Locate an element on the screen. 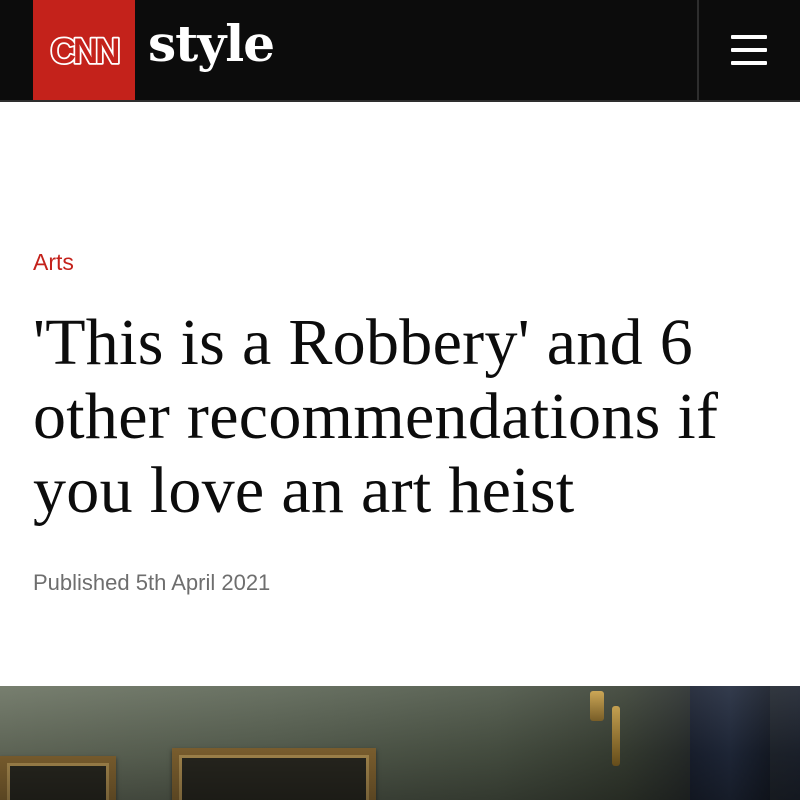  header-divider is located at coordinates (400, 101).